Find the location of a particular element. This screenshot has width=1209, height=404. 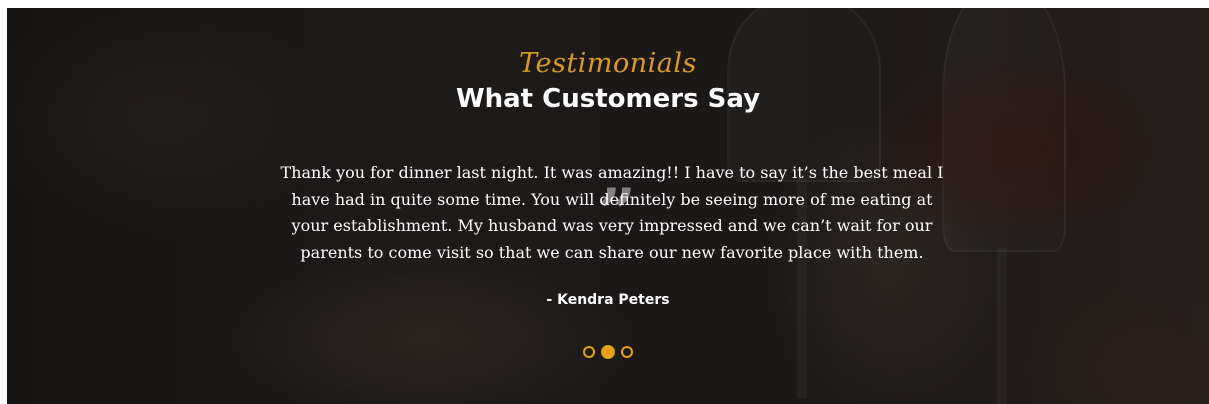

testimonial-author: - Kendra Peters is located at coordinates (608, 300).